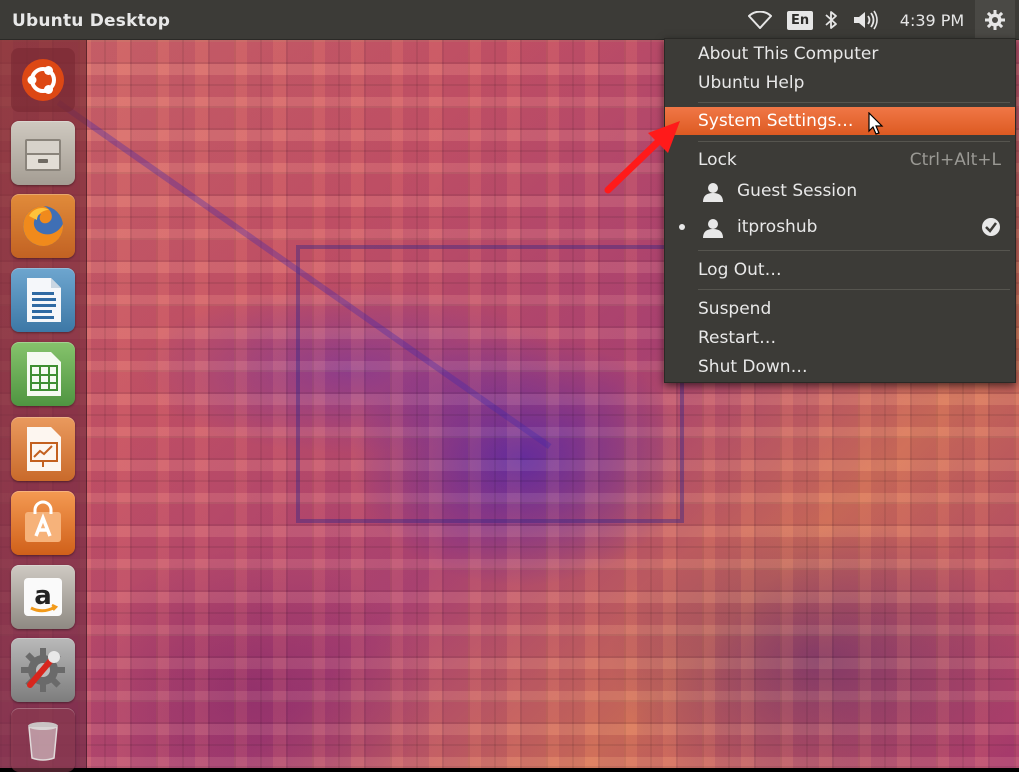 The width and height of the screenshot is (1019, 772). I want to click on libreoffice-calc-launcher, so click(43, 374).